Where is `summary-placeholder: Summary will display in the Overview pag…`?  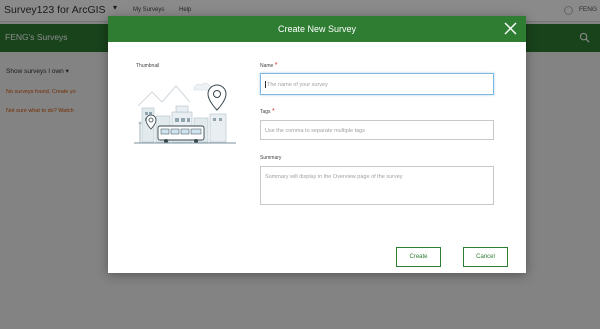
summary-placeholder: Summary will display in the Overview pag… is located at coordinates (334, 177).